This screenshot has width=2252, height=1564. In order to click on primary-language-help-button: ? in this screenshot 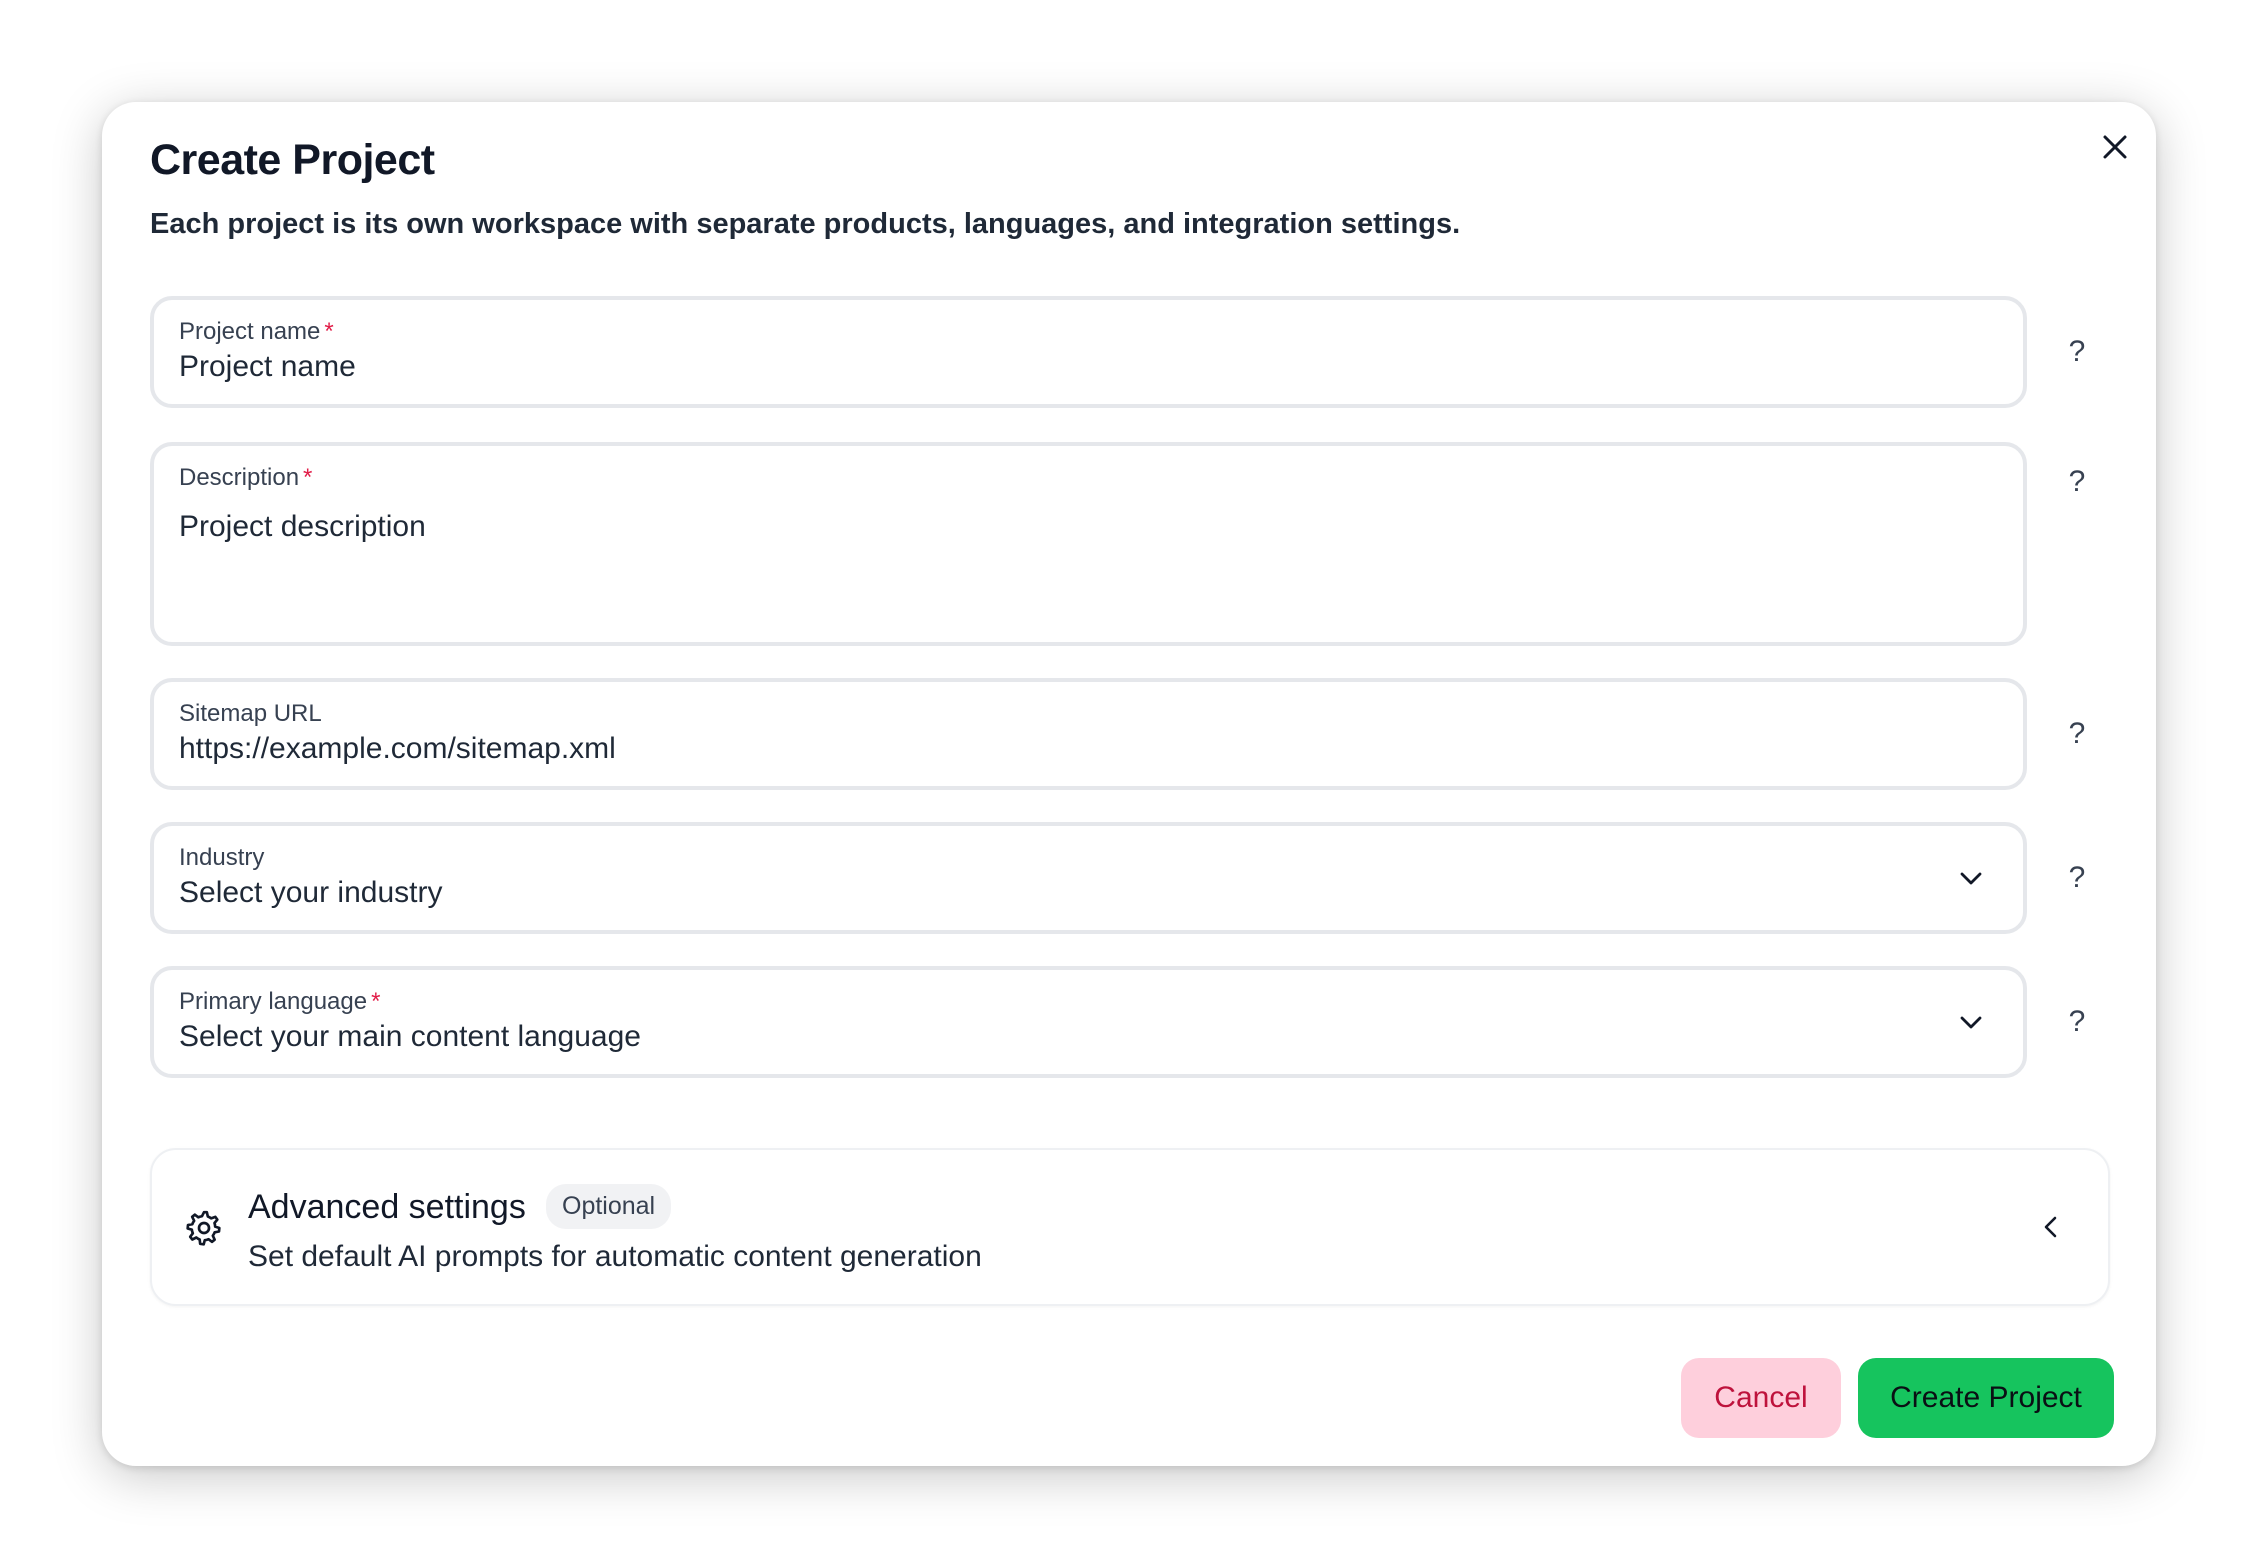, I will do `click(2077, 1022)`.